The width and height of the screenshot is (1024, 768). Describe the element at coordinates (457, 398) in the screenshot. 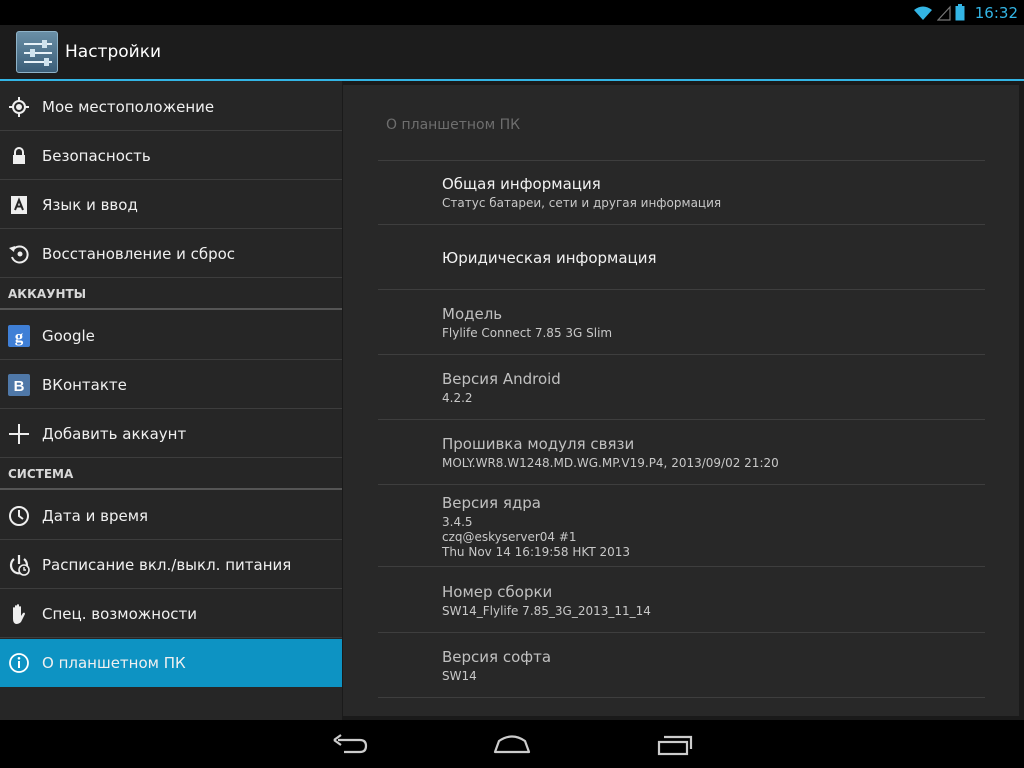

I see `pref-summary: 4.2.2` at that location.